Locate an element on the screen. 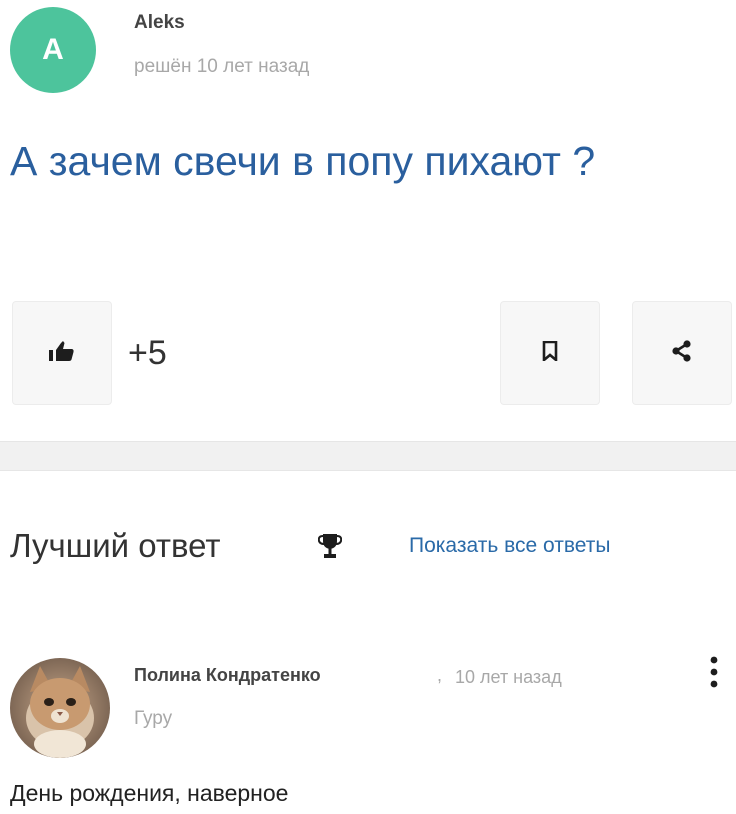  more-vertical-icon is located at coordinates (714, 672).